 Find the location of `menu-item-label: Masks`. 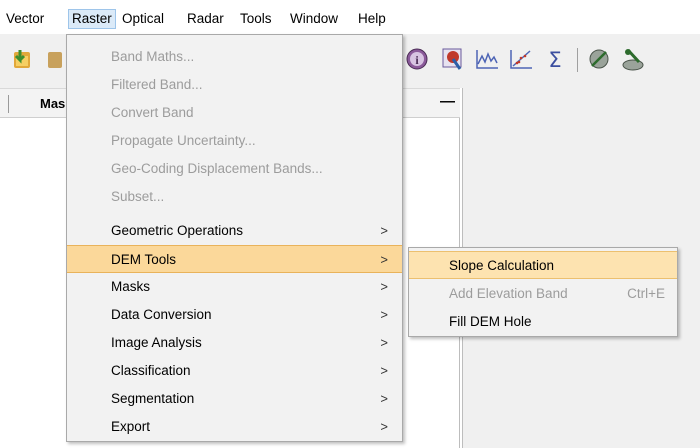

menu-item-label: Masks is located at coordinates (131, 286).